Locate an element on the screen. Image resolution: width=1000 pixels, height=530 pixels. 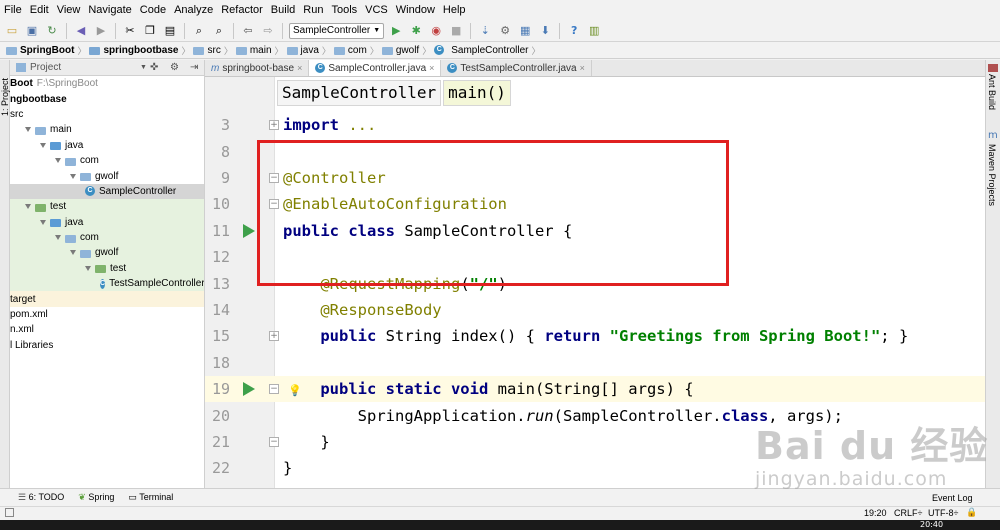
save-all-icon: ▣ is located at coordinates (32, 31).